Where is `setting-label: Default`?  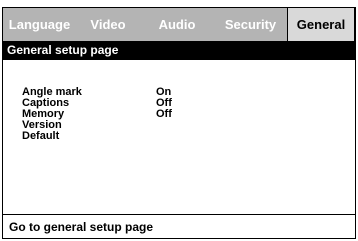 setting-label: Default is located at coordinates (41, 136).